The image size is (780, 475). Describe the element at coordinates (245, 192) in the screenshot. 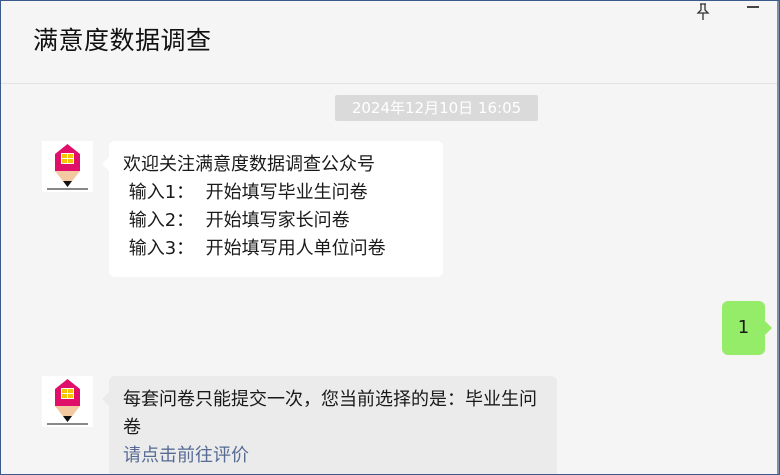

I see `option-1-line: 输入1： 开始填写毕业生问卷` at that location.